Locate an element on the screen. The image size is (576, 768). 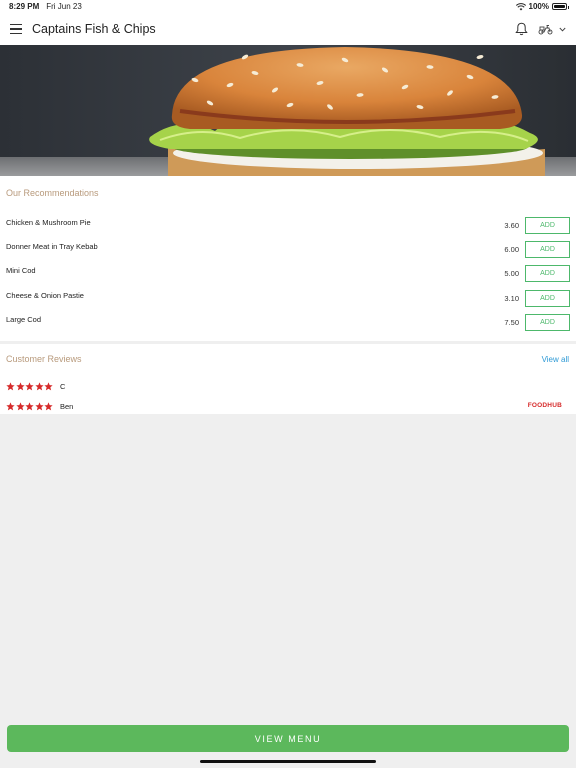
item-name: Cheese & Onion Pastie is located at coordinates (45, 295).